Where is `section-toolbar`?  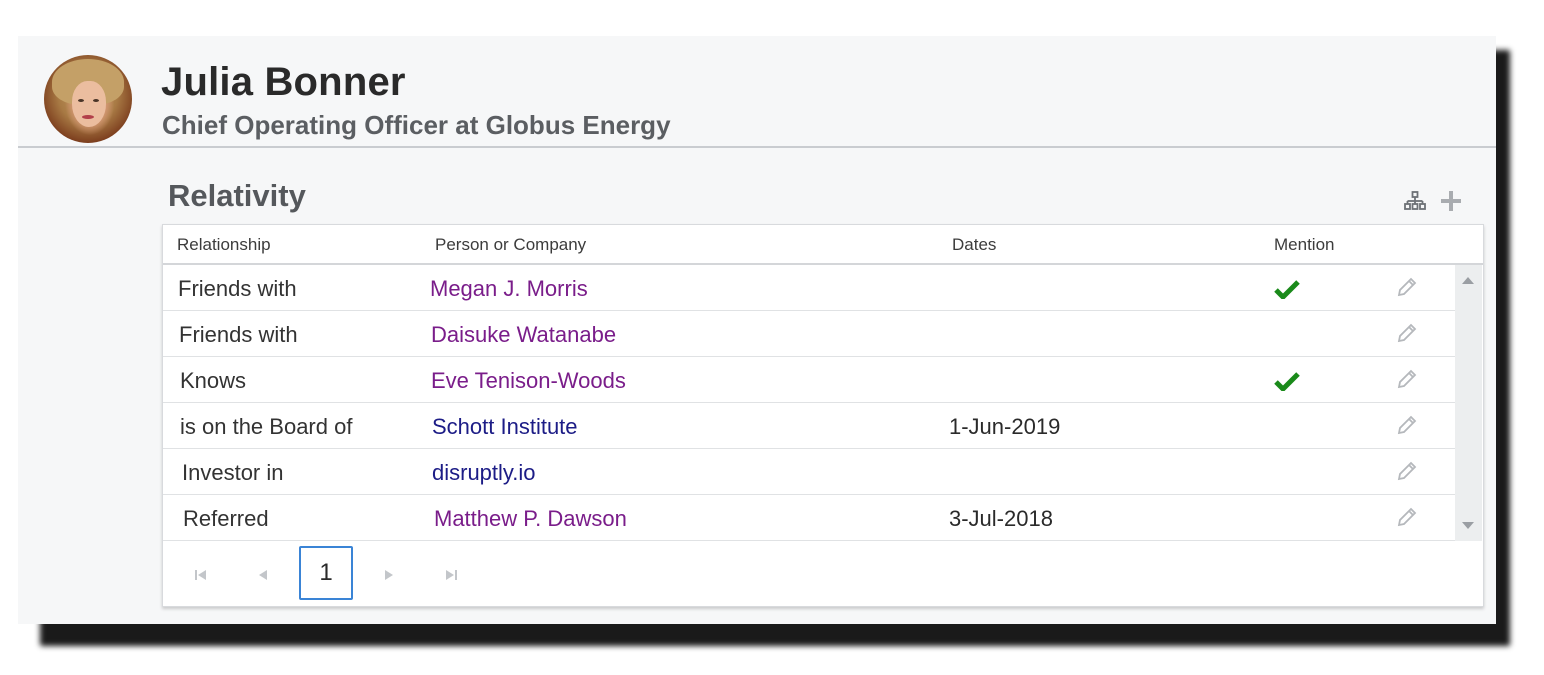
section-toolbar is located at coordinates (1433, 201).